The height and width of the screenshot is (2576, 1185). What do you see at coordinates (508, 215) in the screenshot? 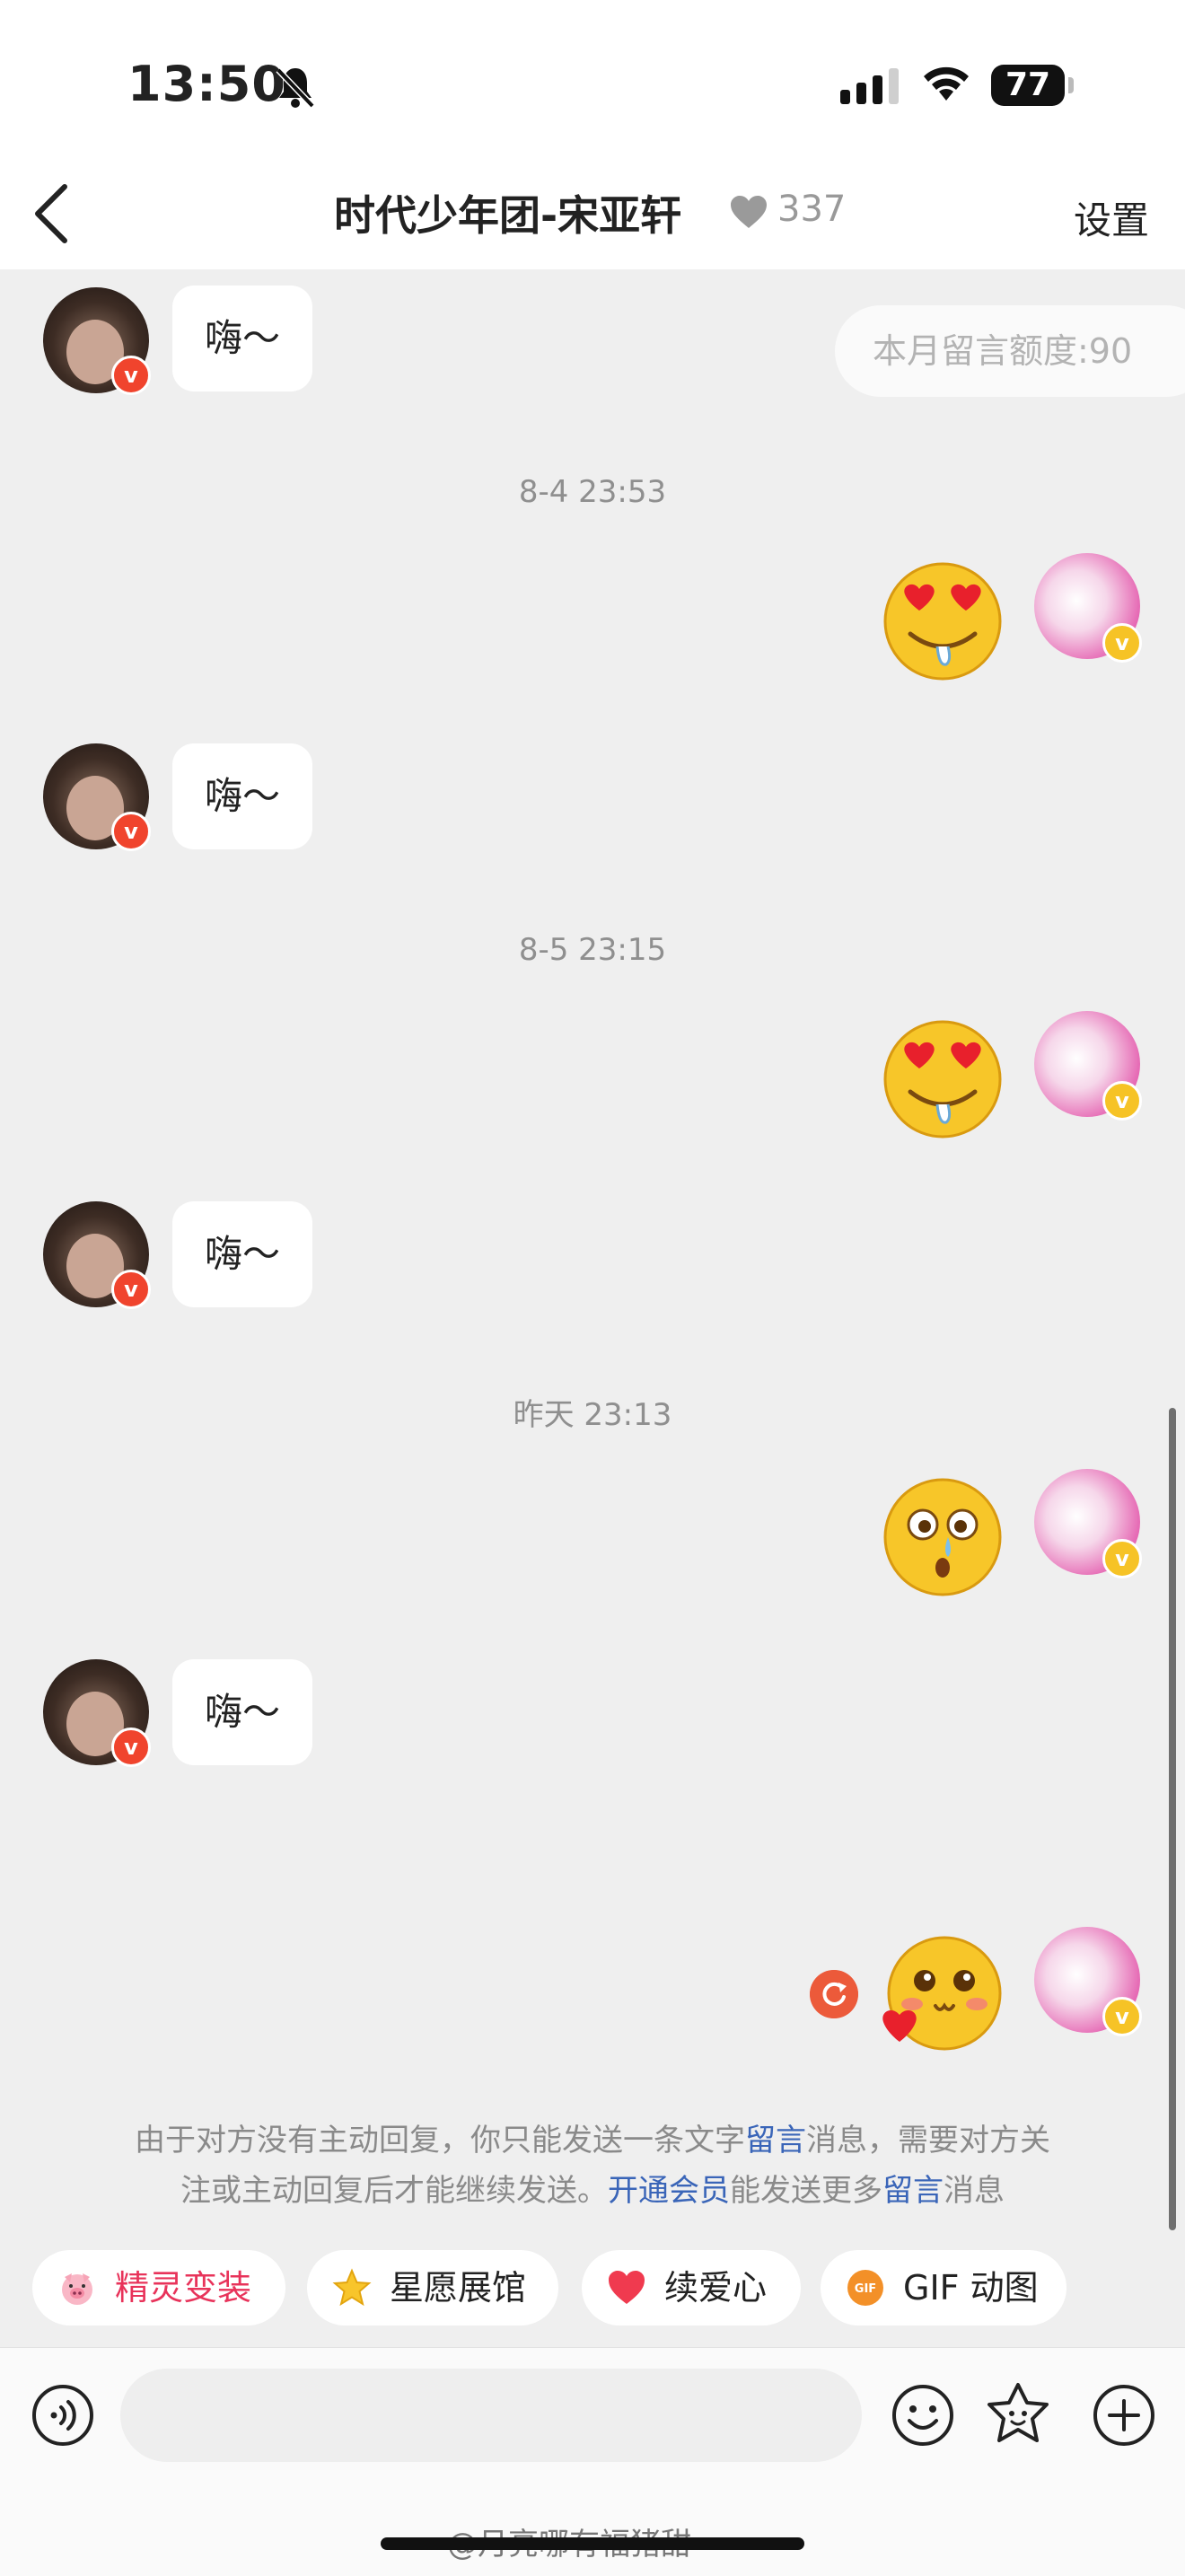
I see `page-title: 时代少年团-宋亚轩` at bounding box center [508, 215].